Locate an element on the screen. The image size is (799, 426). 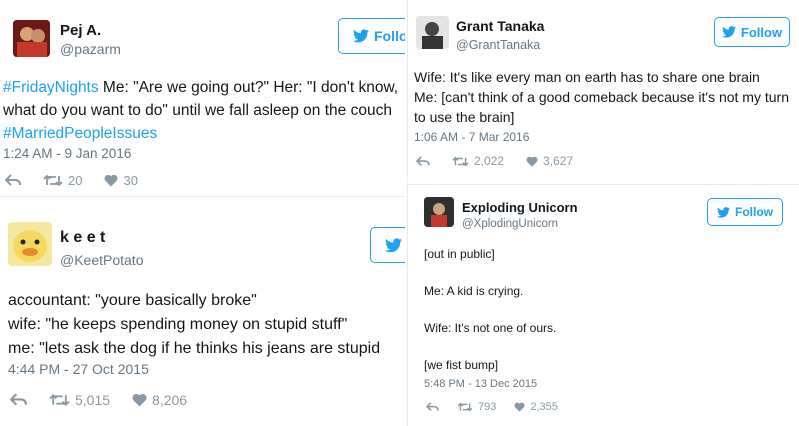
like-count: 3,627 is located at coordinates (558, 161).